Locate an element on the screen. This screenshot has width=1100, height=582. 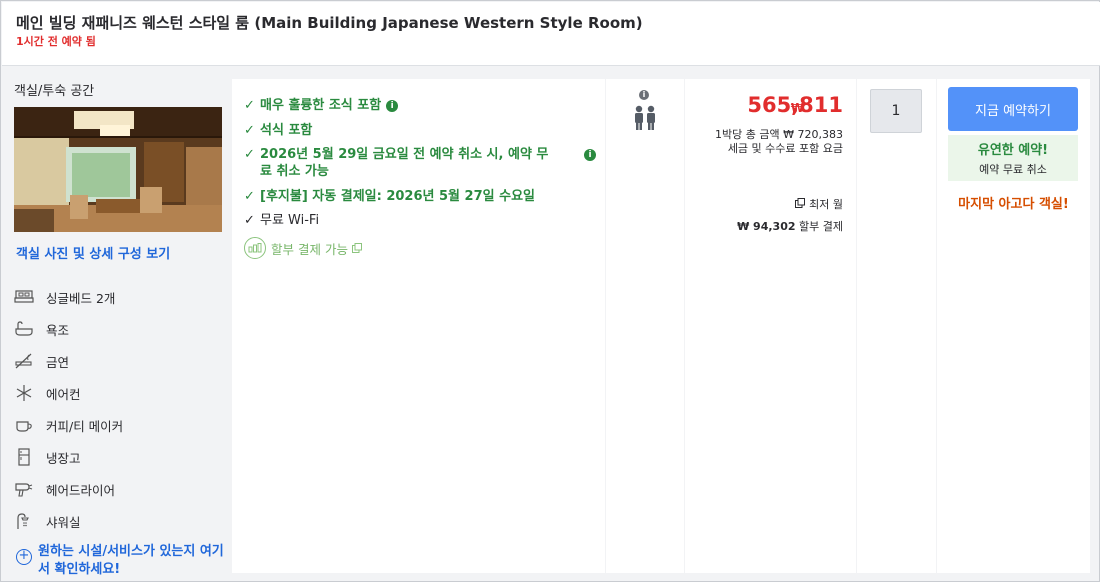
benefit-label: 석식 포함 is located at coordinates (286, 130).